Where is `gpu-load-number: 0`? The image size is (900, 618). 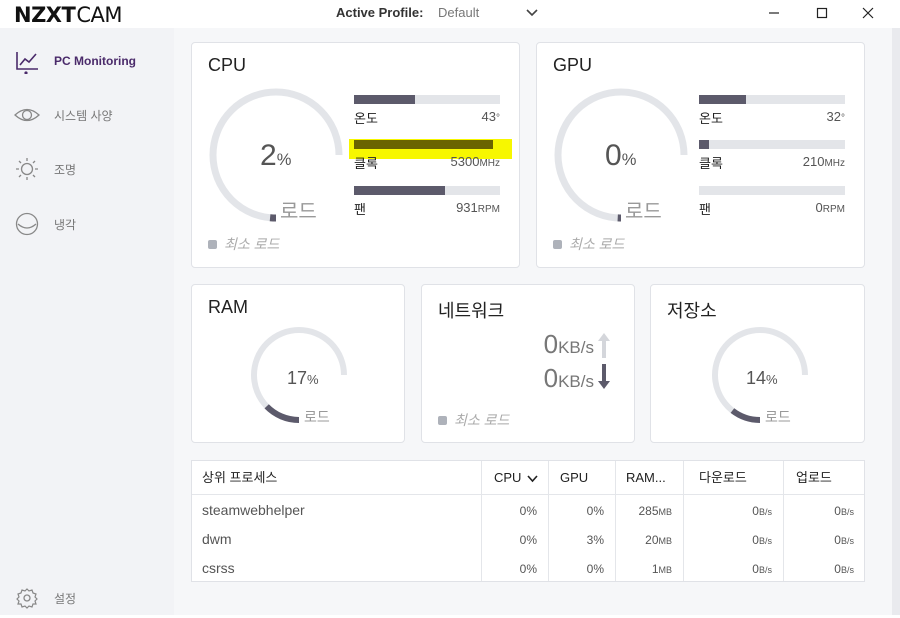 gpu-load-number: 0 is located at coordinates (613, 155).